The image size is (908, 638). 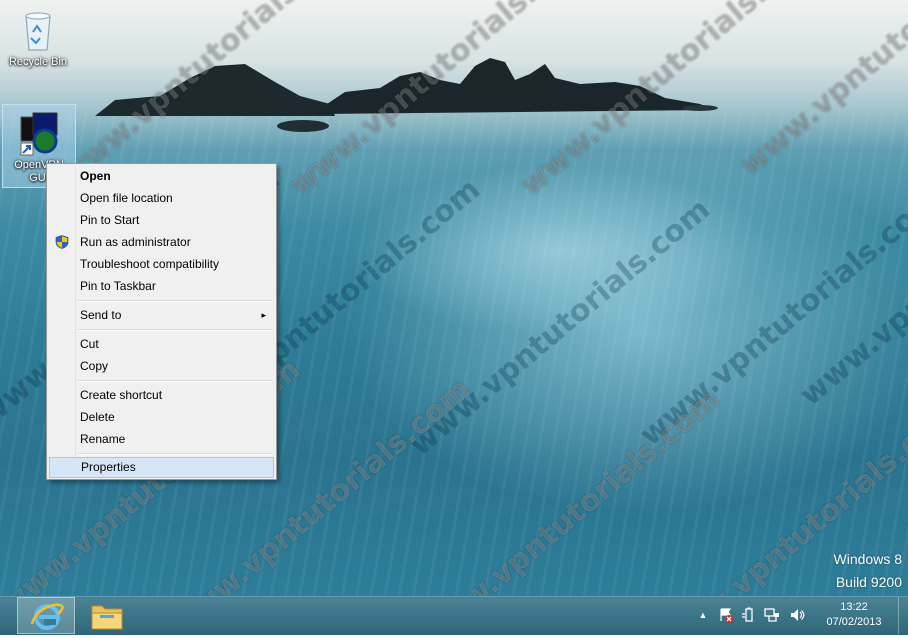 I want to click on menu-item-label: Delete, so click(x=97, y=417).